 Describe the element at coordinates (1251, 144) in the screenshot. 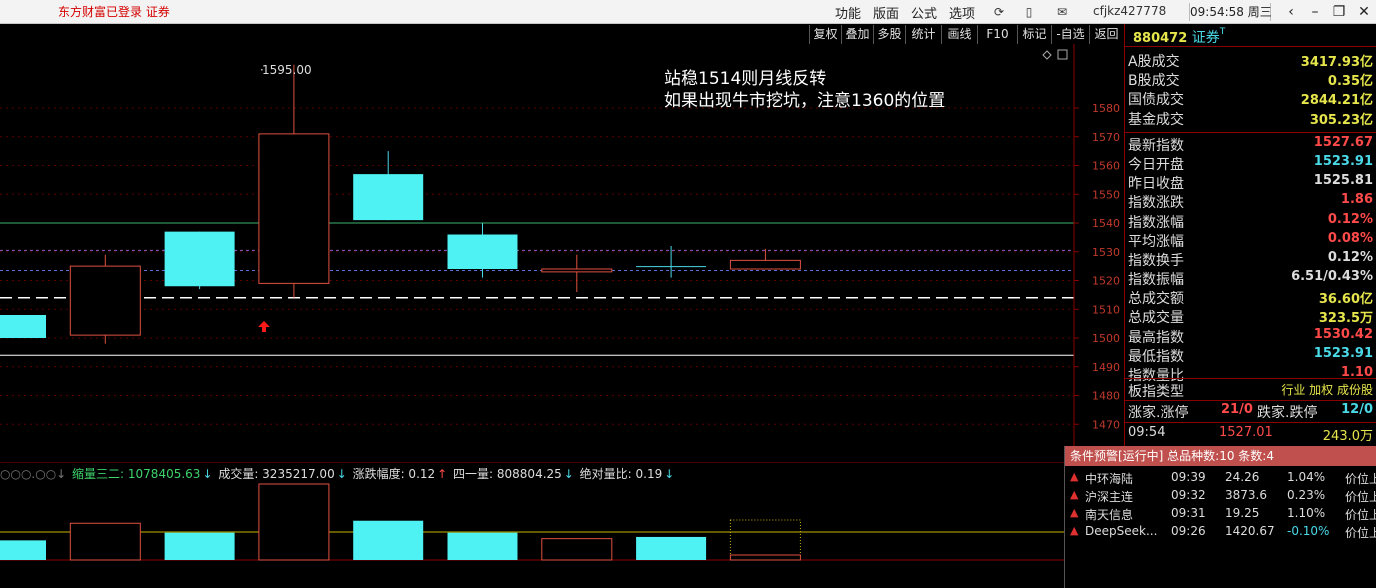

I see `quote-row: 最新指数 1527.67` at that location.